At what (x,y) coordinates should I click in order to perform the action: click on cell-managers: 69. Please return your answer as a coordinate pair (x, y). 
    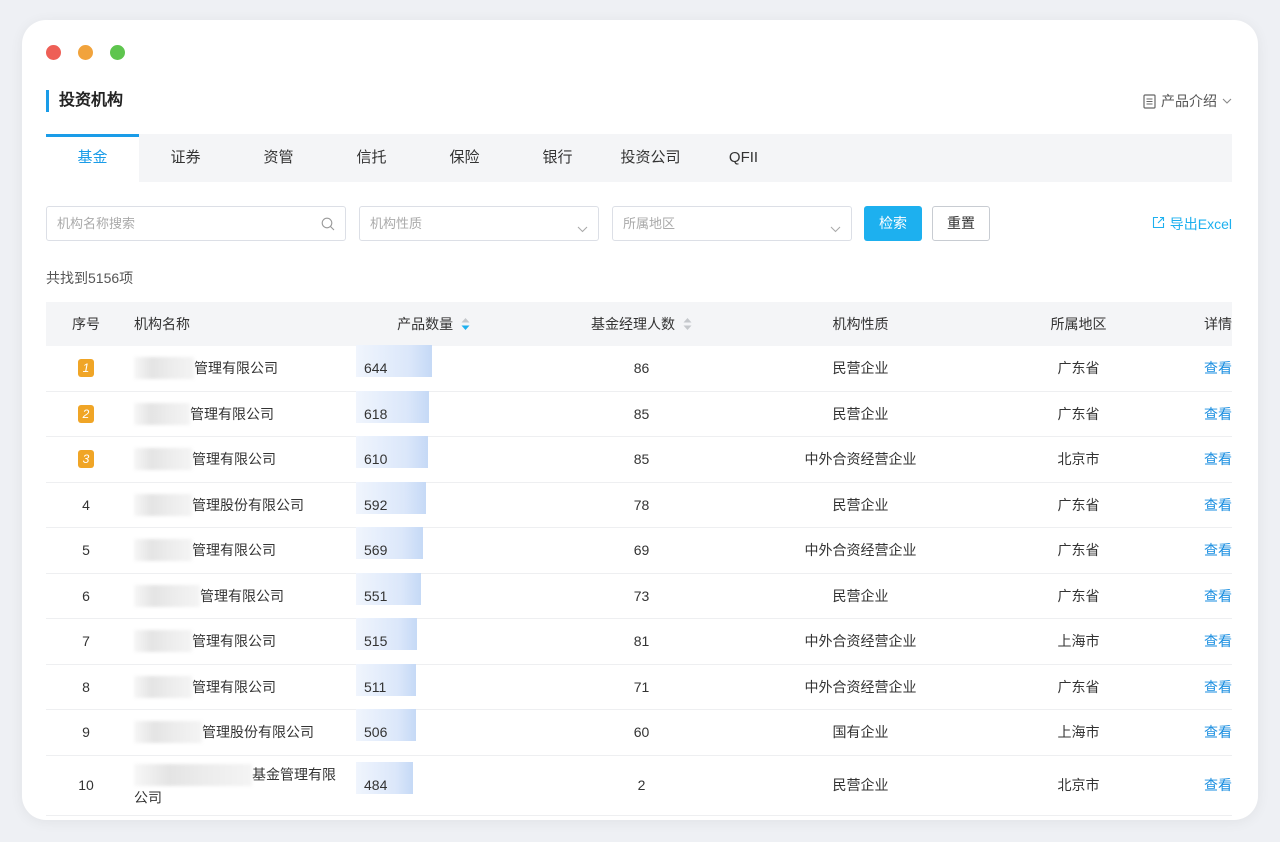
    Looking at the image, I should click on (641, 550).